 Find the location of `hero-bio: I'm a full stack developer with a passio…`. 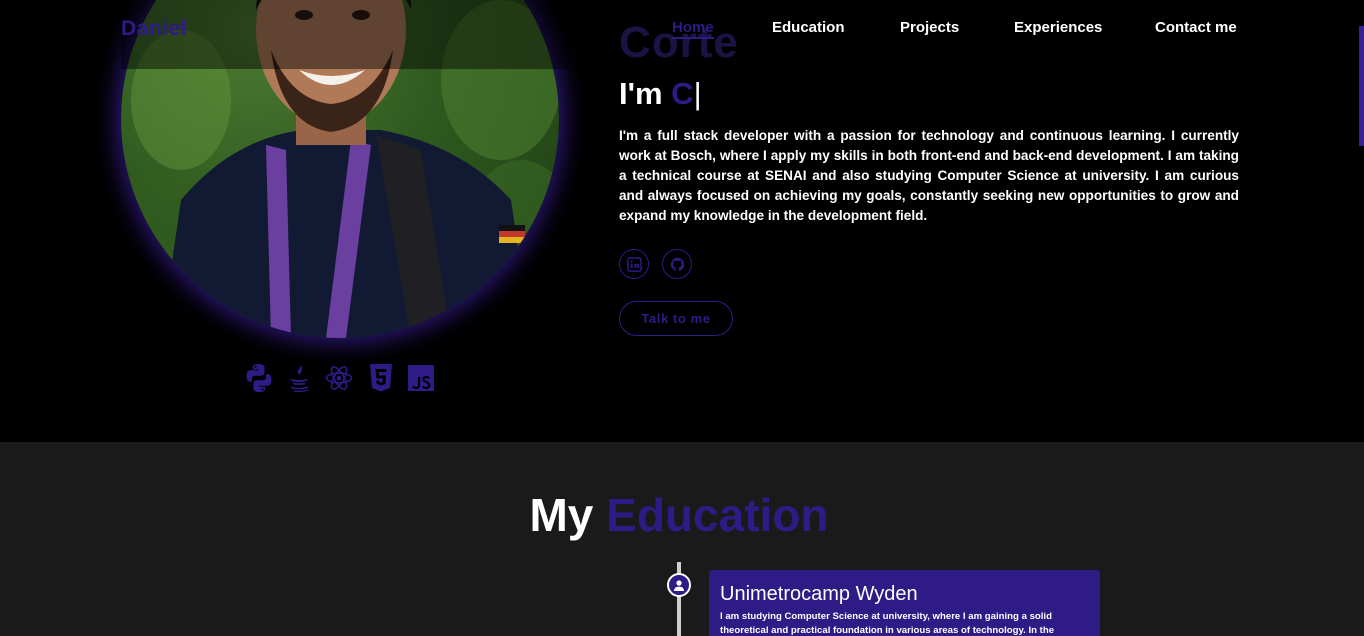

hero-bio: I'm a full stack developer with a passio… is located at coordinates (929, 175).